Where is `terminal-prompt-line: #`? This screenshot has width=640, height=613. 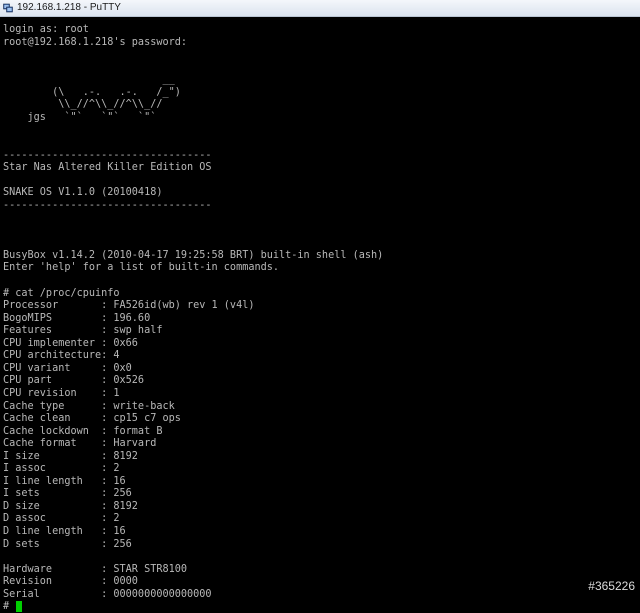
terminal-prompt-line: # is located at coordinates (13, 607).